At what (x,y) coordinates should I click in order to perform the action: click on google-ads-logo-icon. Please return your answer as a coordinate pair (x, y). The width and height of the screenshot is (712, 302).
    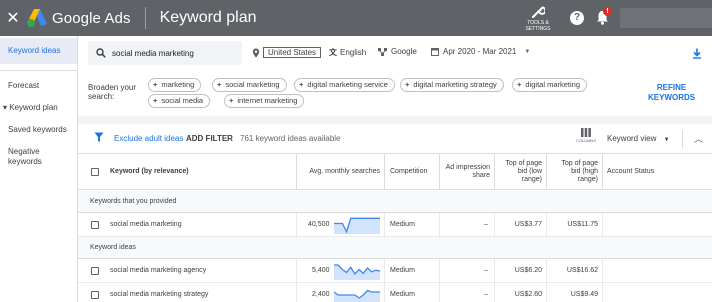
    Looking at the image, I should click on (37, 18).